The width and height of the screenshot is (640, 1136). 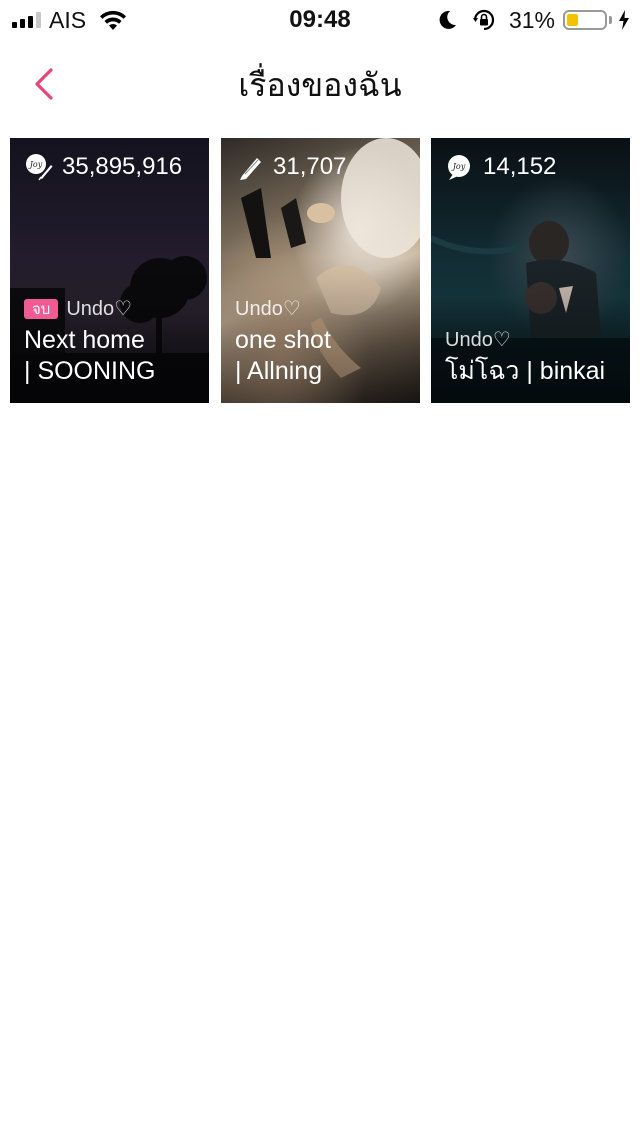 What do you see at coordinates (320, 20) in the screenshot?
I see `status-bar: AIS 09:48 31%` at bounding box center [320, 20].